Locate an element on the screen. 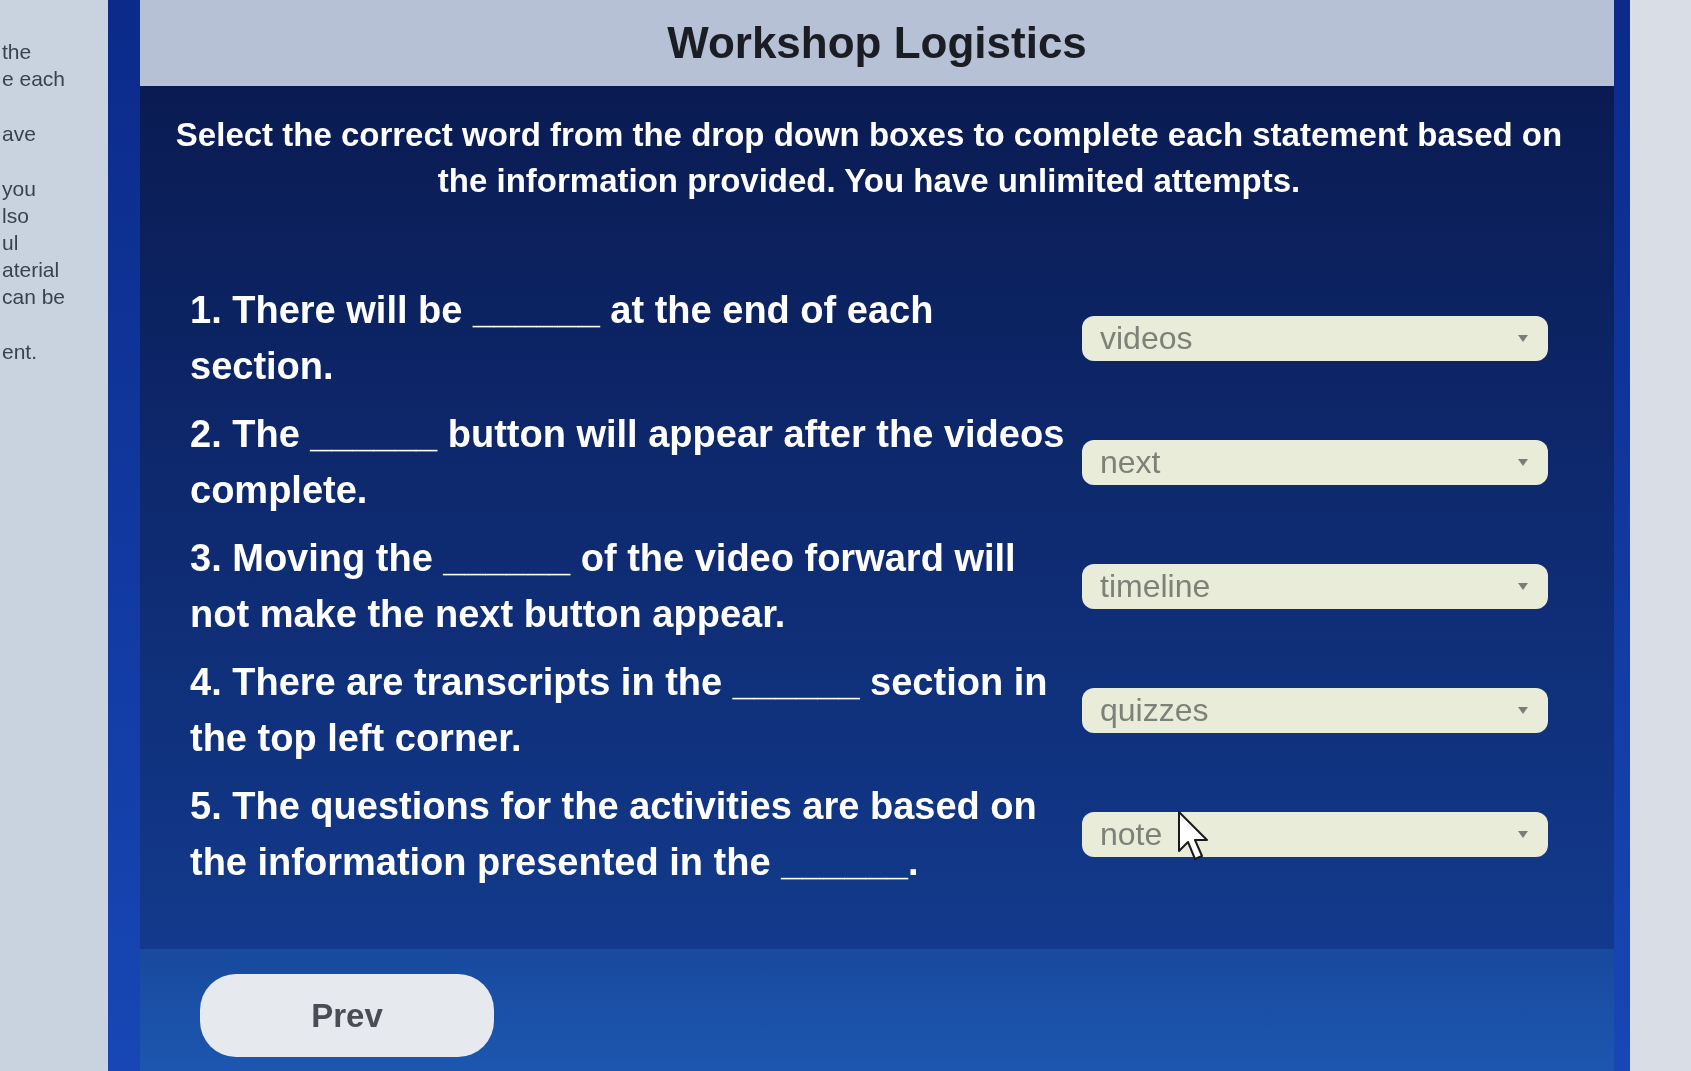 Image resolution: width=1691 pixels, height=1071 pixels. cut-off-text: lso is located at coordinates (15, 216).